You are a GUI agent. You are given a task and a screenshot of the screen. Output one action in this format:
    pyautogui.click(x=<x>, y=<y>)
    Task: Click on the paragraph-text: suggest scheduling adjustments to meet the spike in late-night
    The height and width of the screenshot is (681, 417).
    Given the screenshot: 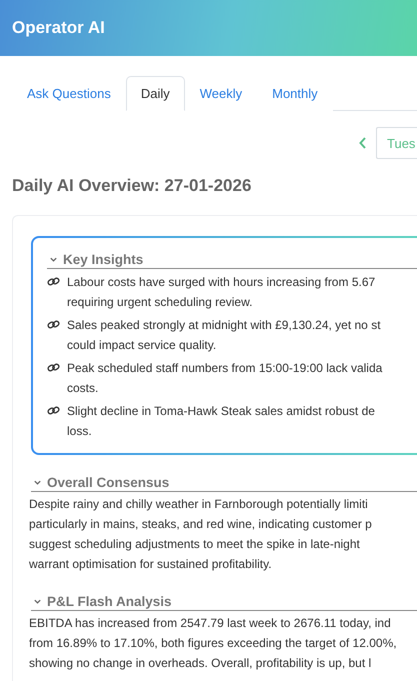 What is the action you would take?
    pyautogui.click(x=195, y=544)
    